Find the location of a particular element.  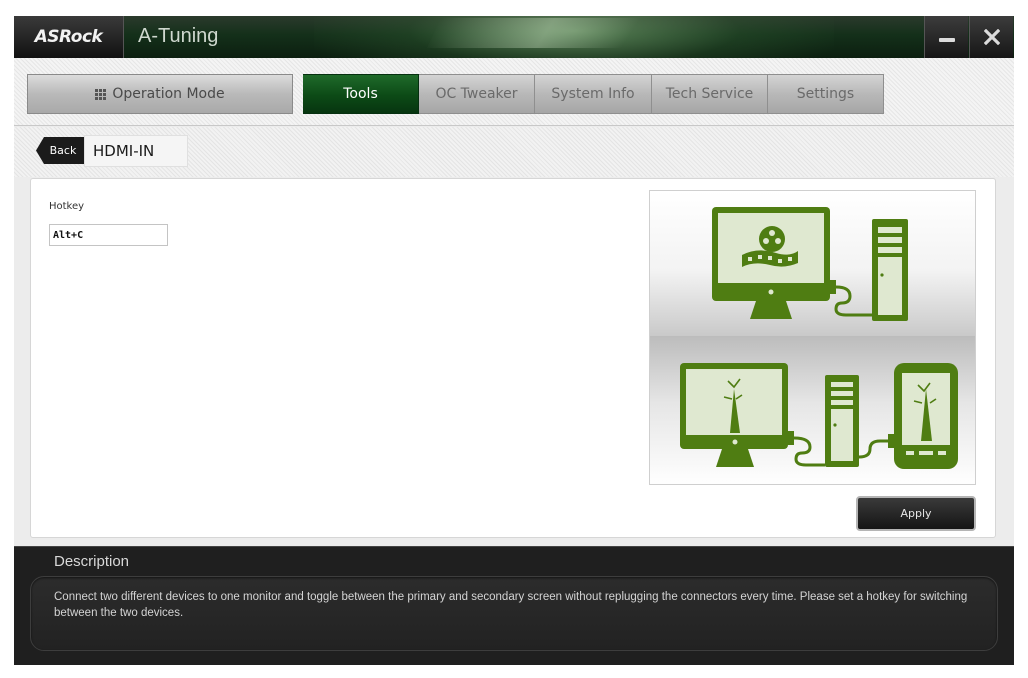

brand-logo: ASRock is located at coordinates (69, 37).